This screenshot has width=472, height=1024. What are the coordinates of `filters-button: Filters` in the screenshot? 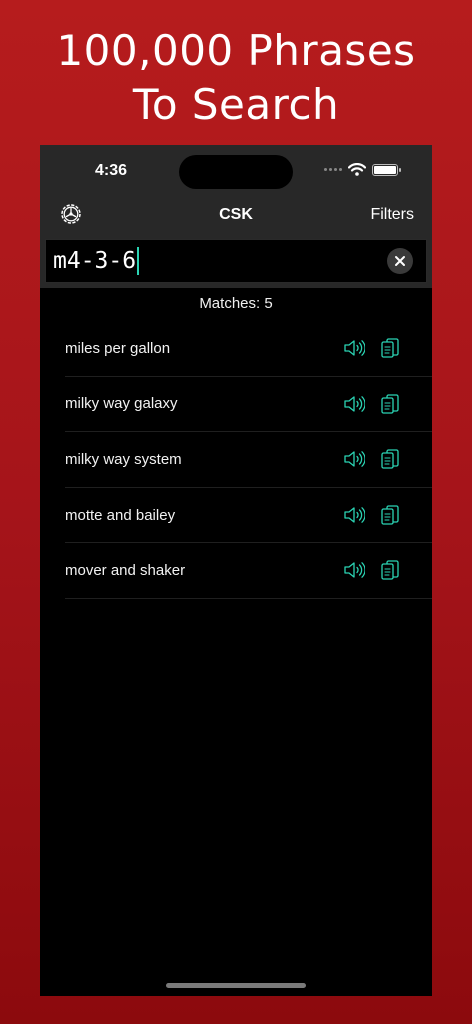 It's located at (392, 215).